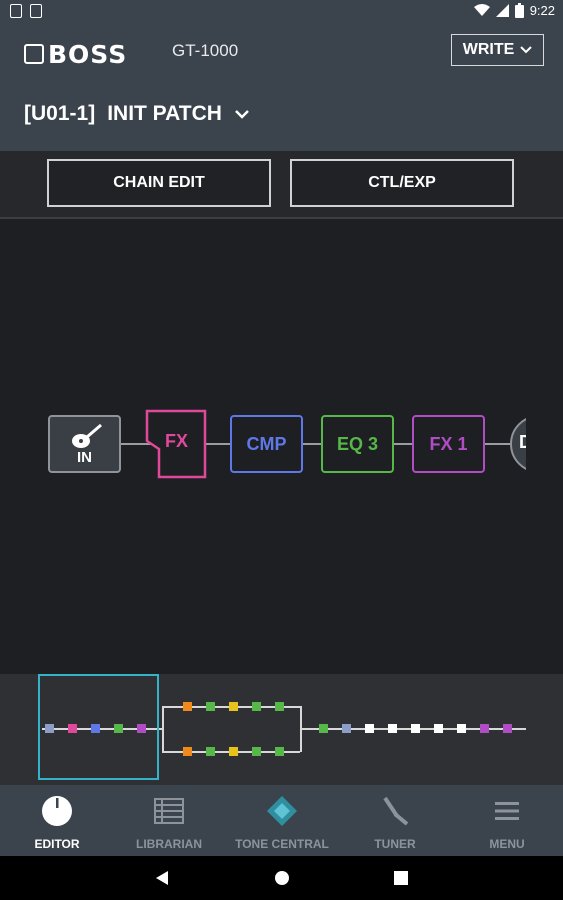  I want to click on ctl-exp-label: CTL/EXP, so click(402, 182).